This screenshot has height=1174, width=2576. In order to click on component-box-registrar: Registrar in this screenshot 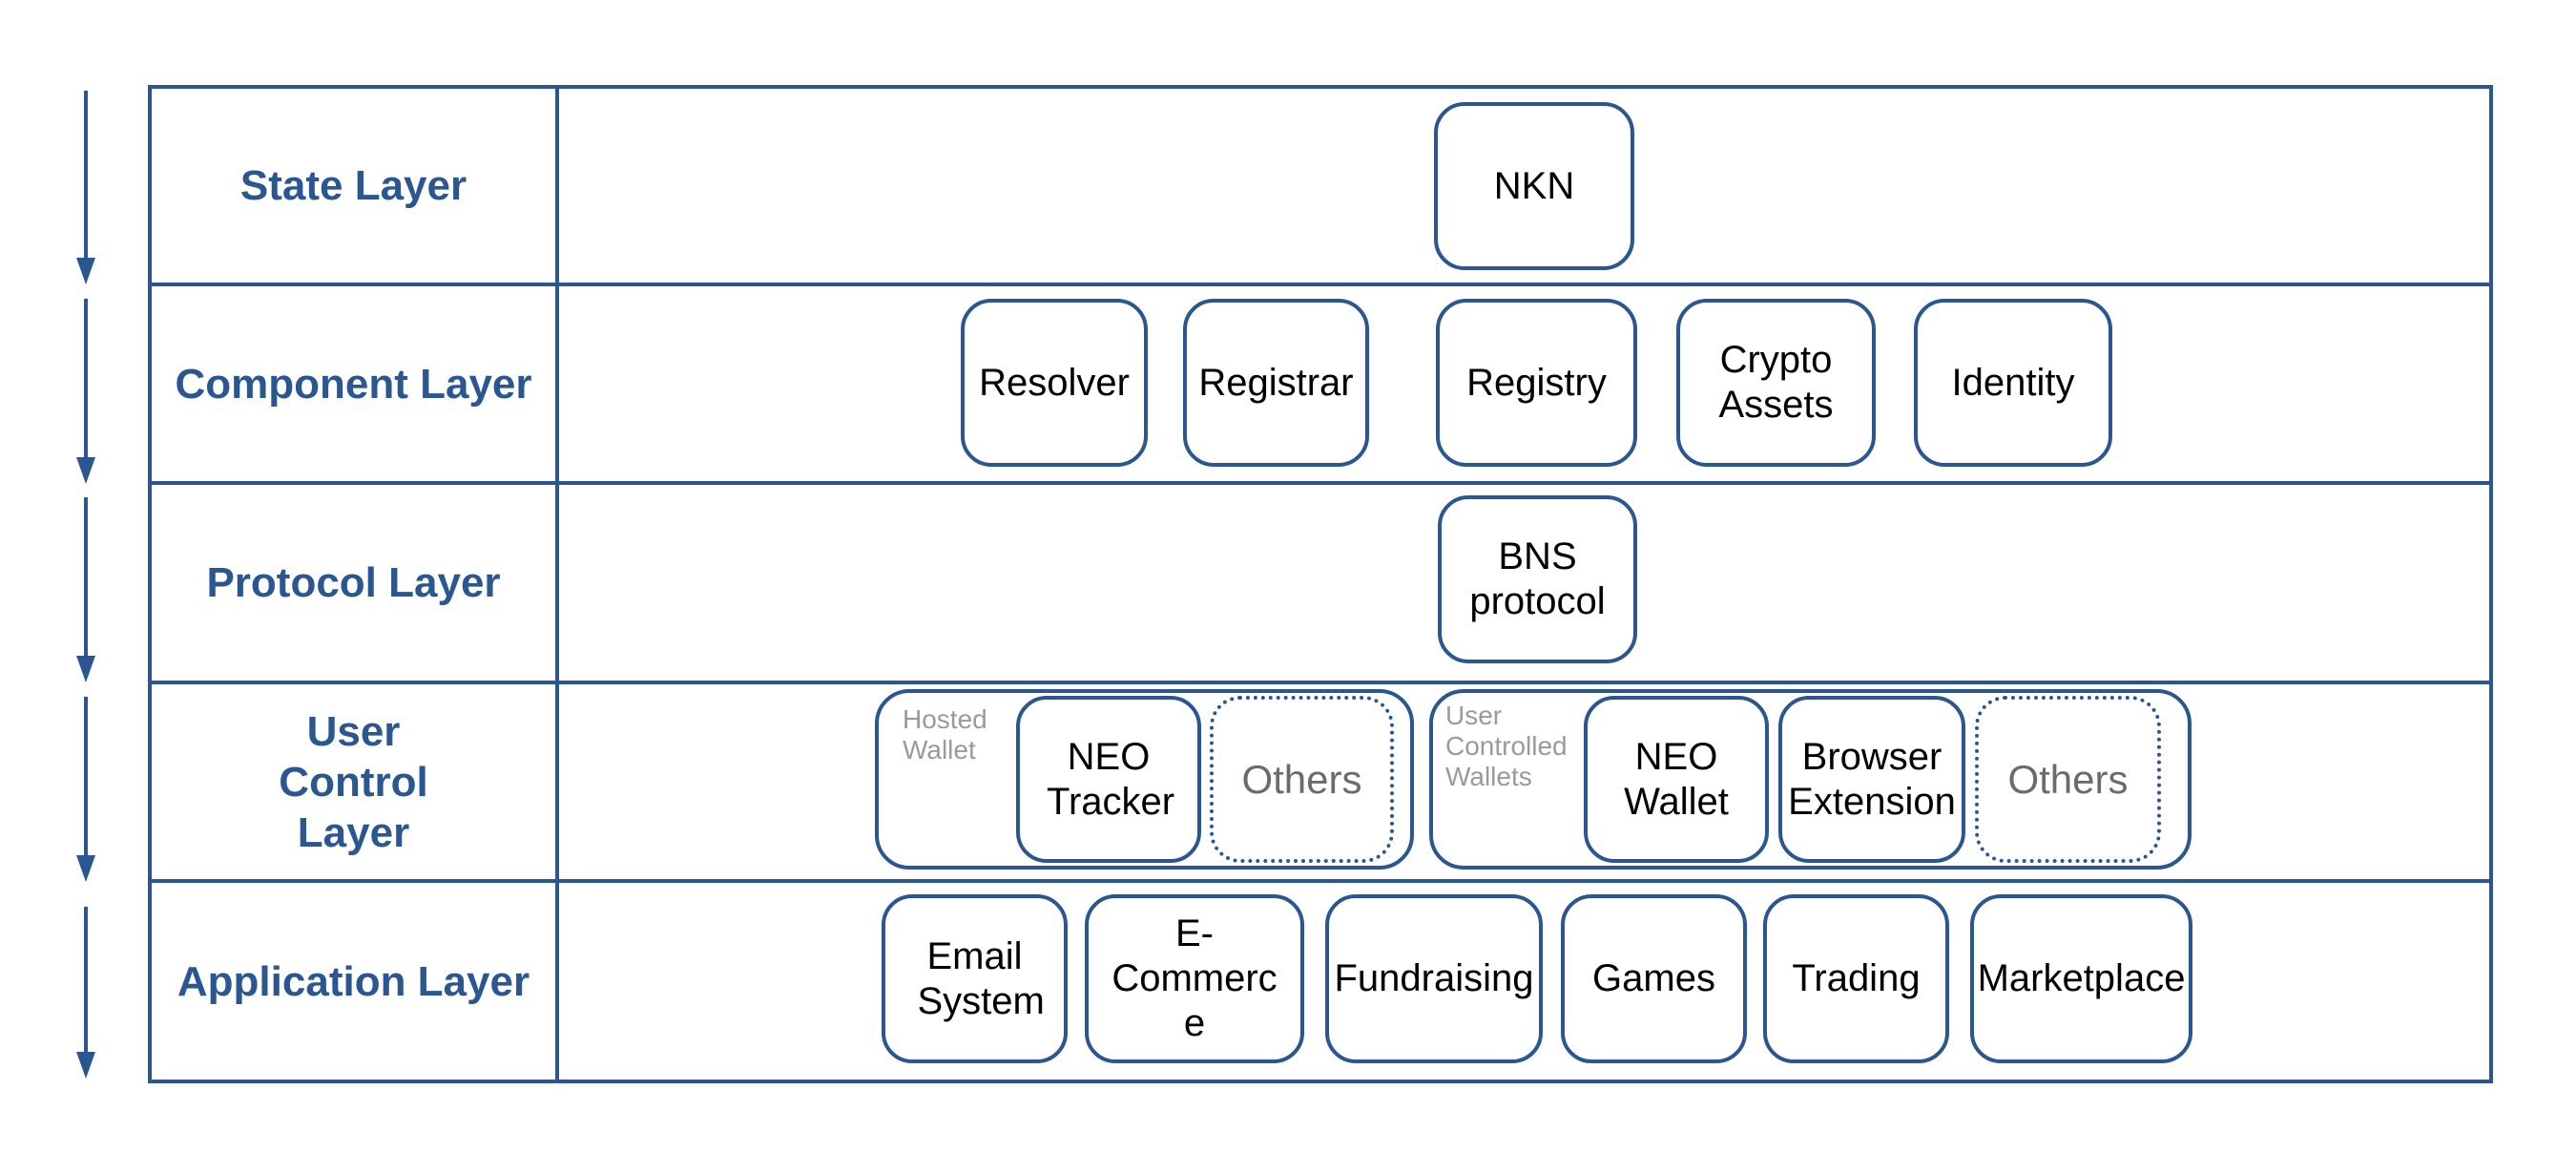, I will do `click(1276, 383)`.